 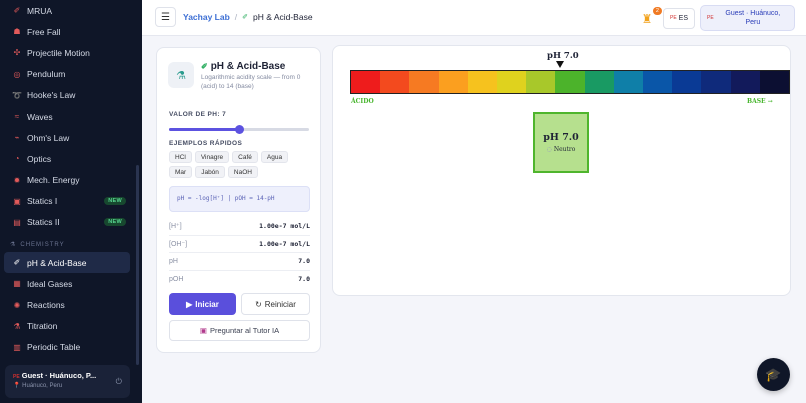 I want to click on language-code: ES, so click(x=683, y=18).